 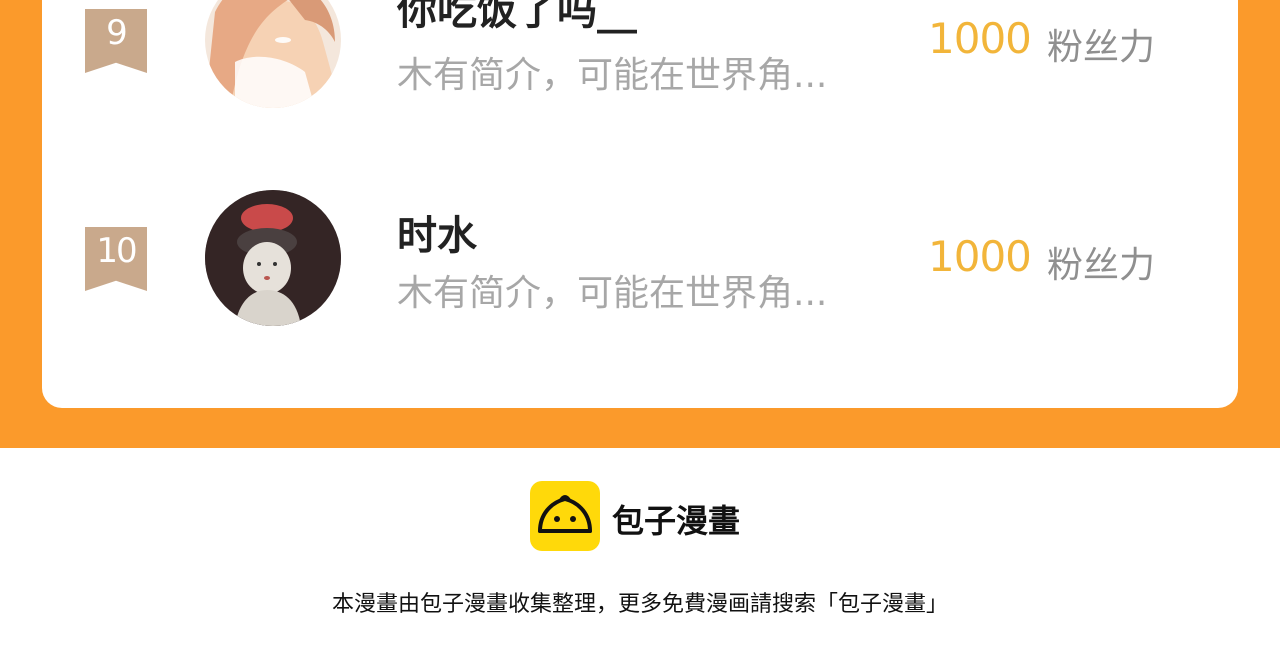 What do you see at coordinates (437, 236) in the screenshot?
I see `user-name: 时水` at bounding box center [437, 236].